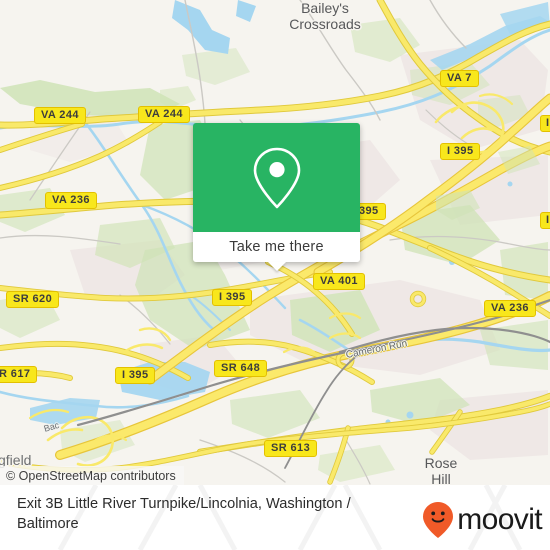 This screenshot has height=550, width=550. I want to click on shield-sr-620: SR 620, so click(33, 299).